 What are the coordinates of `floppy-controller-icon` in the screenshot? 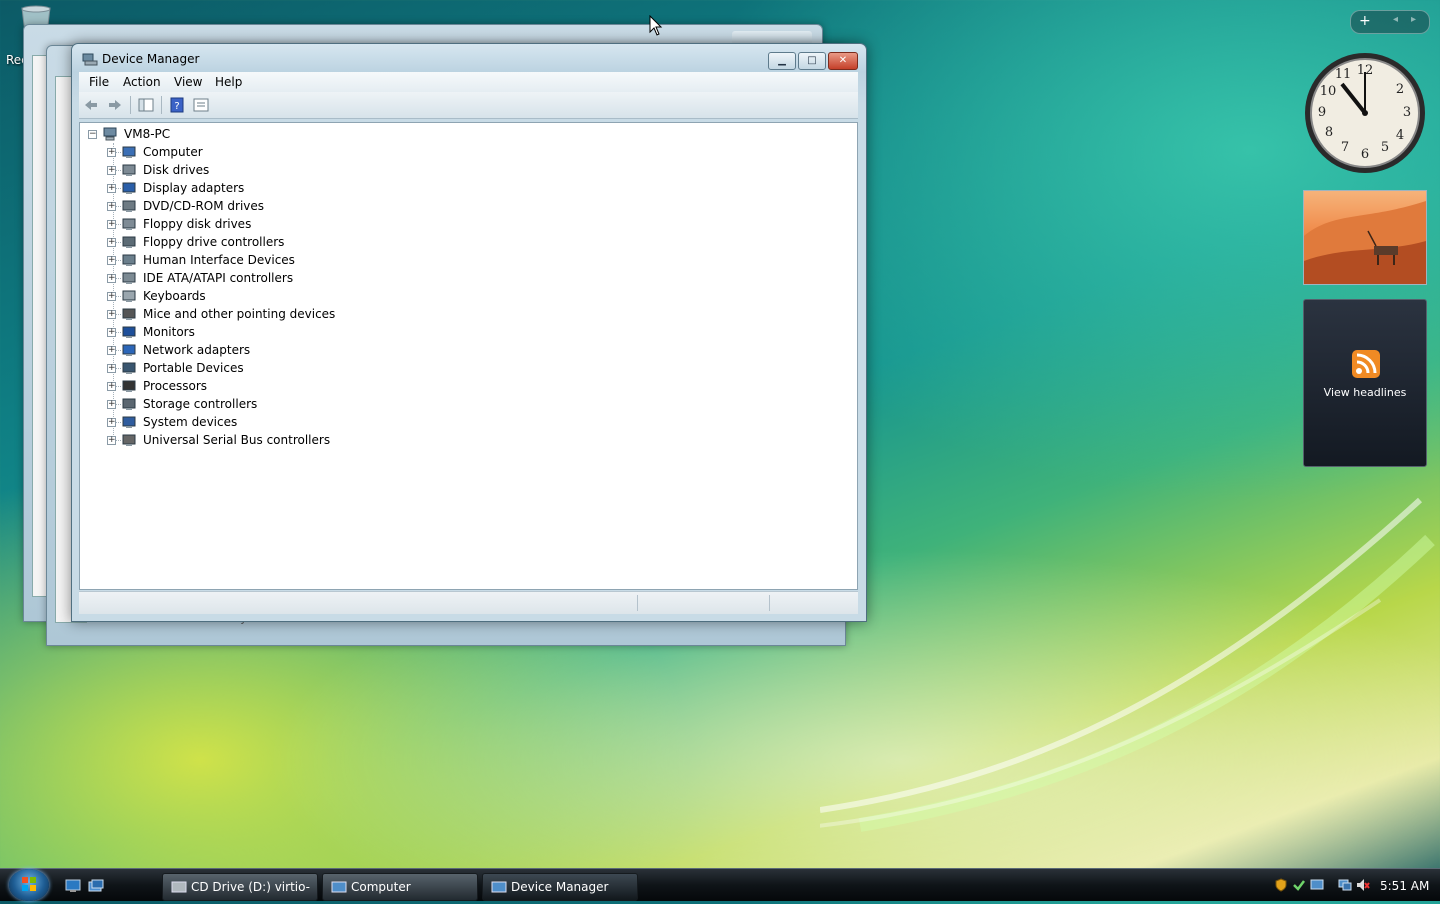 It's located at (129, 242).